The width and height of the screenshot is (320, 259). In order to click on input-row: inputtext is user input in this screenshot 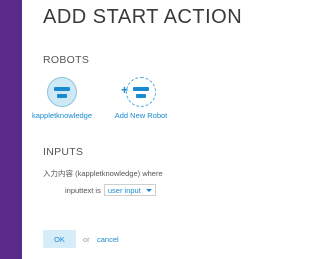, I will do `click(110, 190)`.